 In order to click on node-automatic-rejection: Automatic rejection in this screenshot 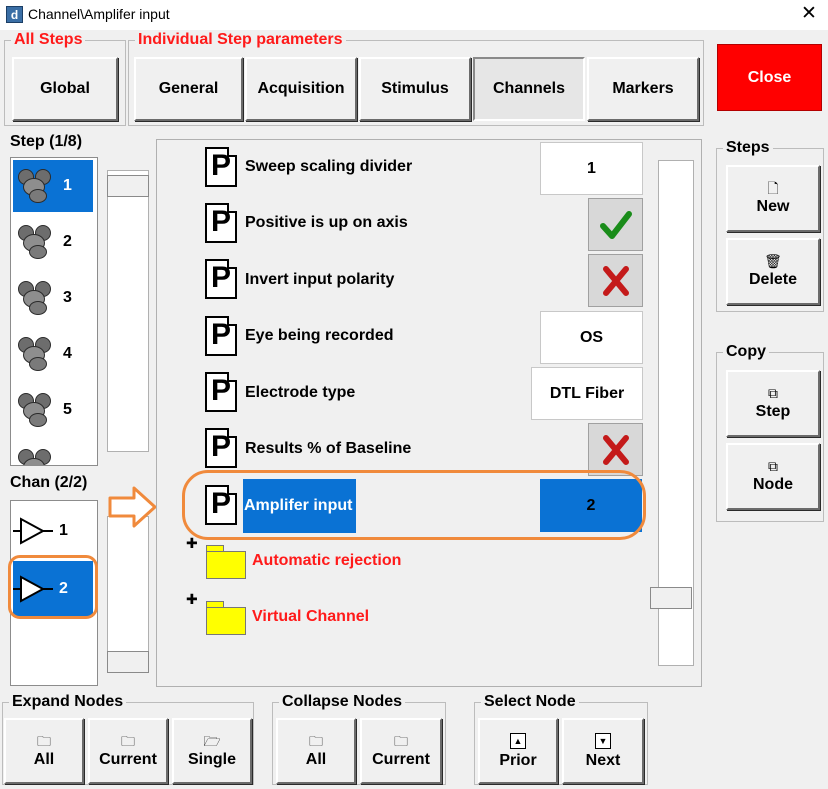, I will do `click(326, 561)`.